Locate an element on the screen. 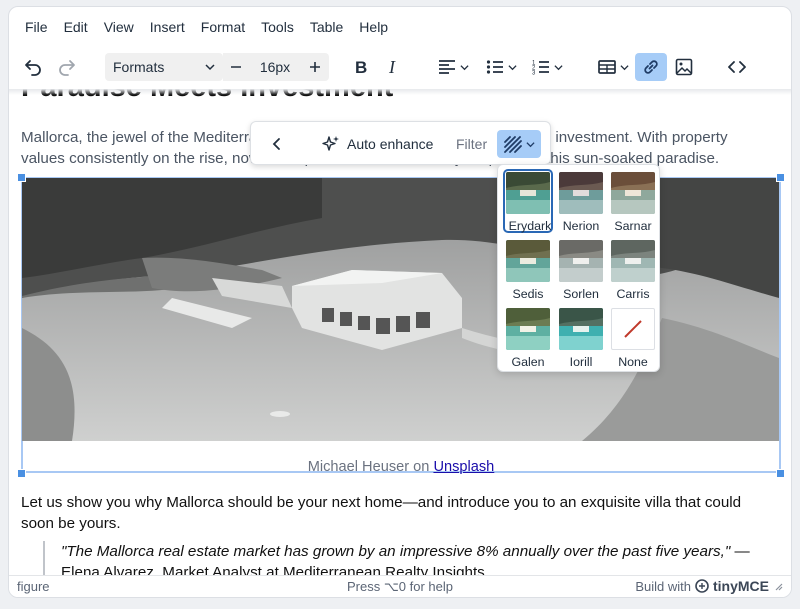 Image resolution: width=800 pixels, height=609 pixels. filter-sedis: Sedis is located at coordinates (528, 269).